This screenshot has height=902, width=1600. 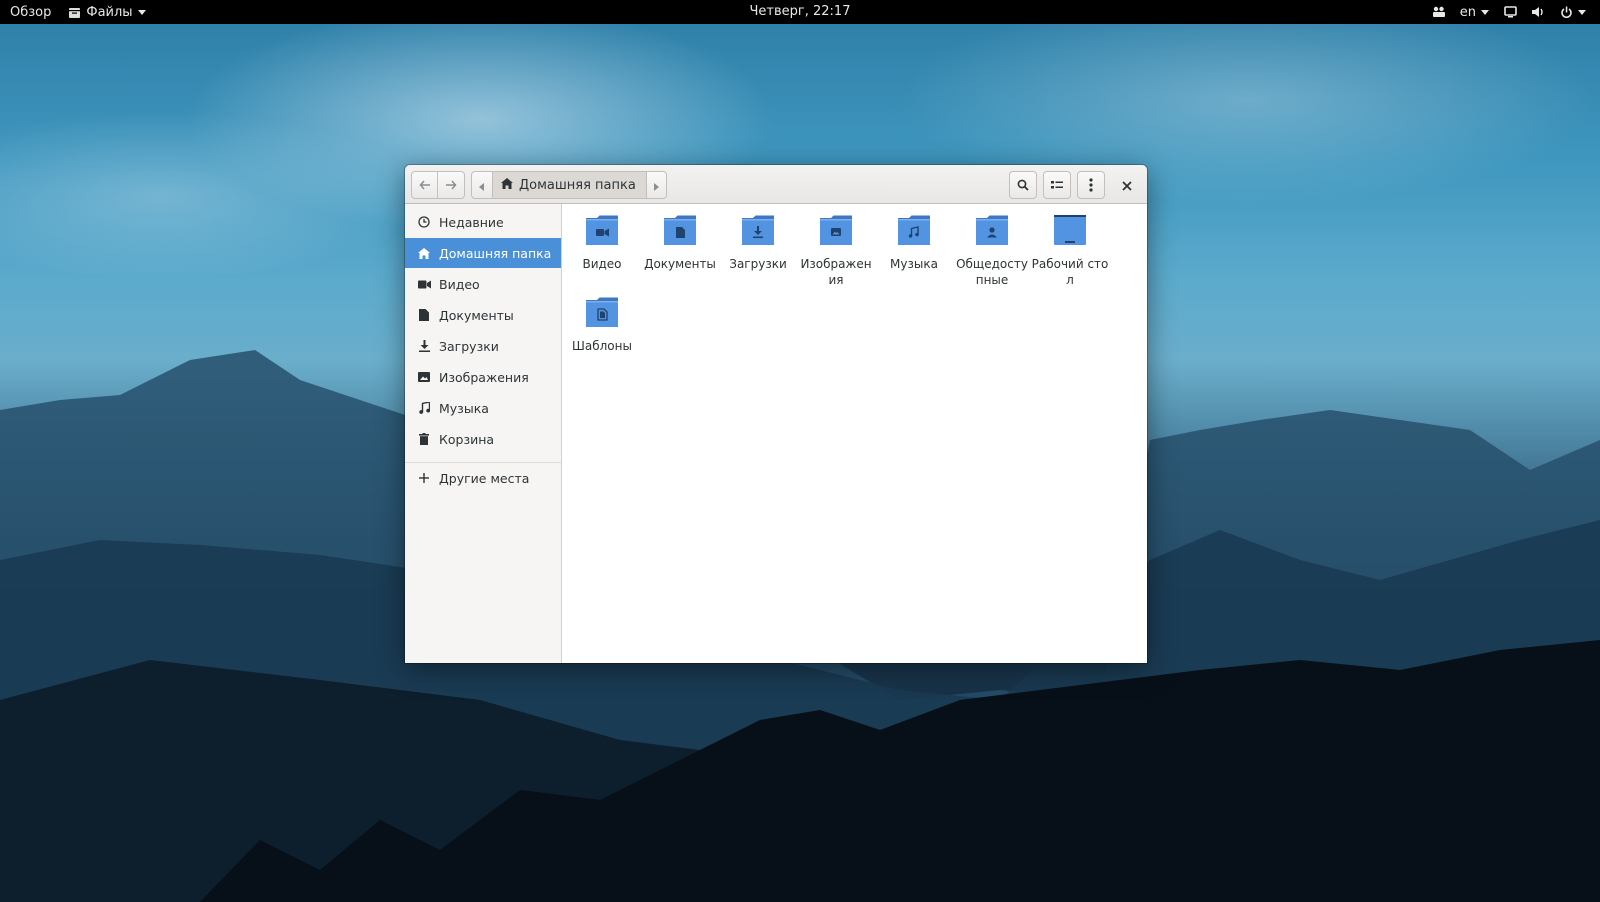 I want to click on folder-item-video: Видео, so click(x=602, y=243).